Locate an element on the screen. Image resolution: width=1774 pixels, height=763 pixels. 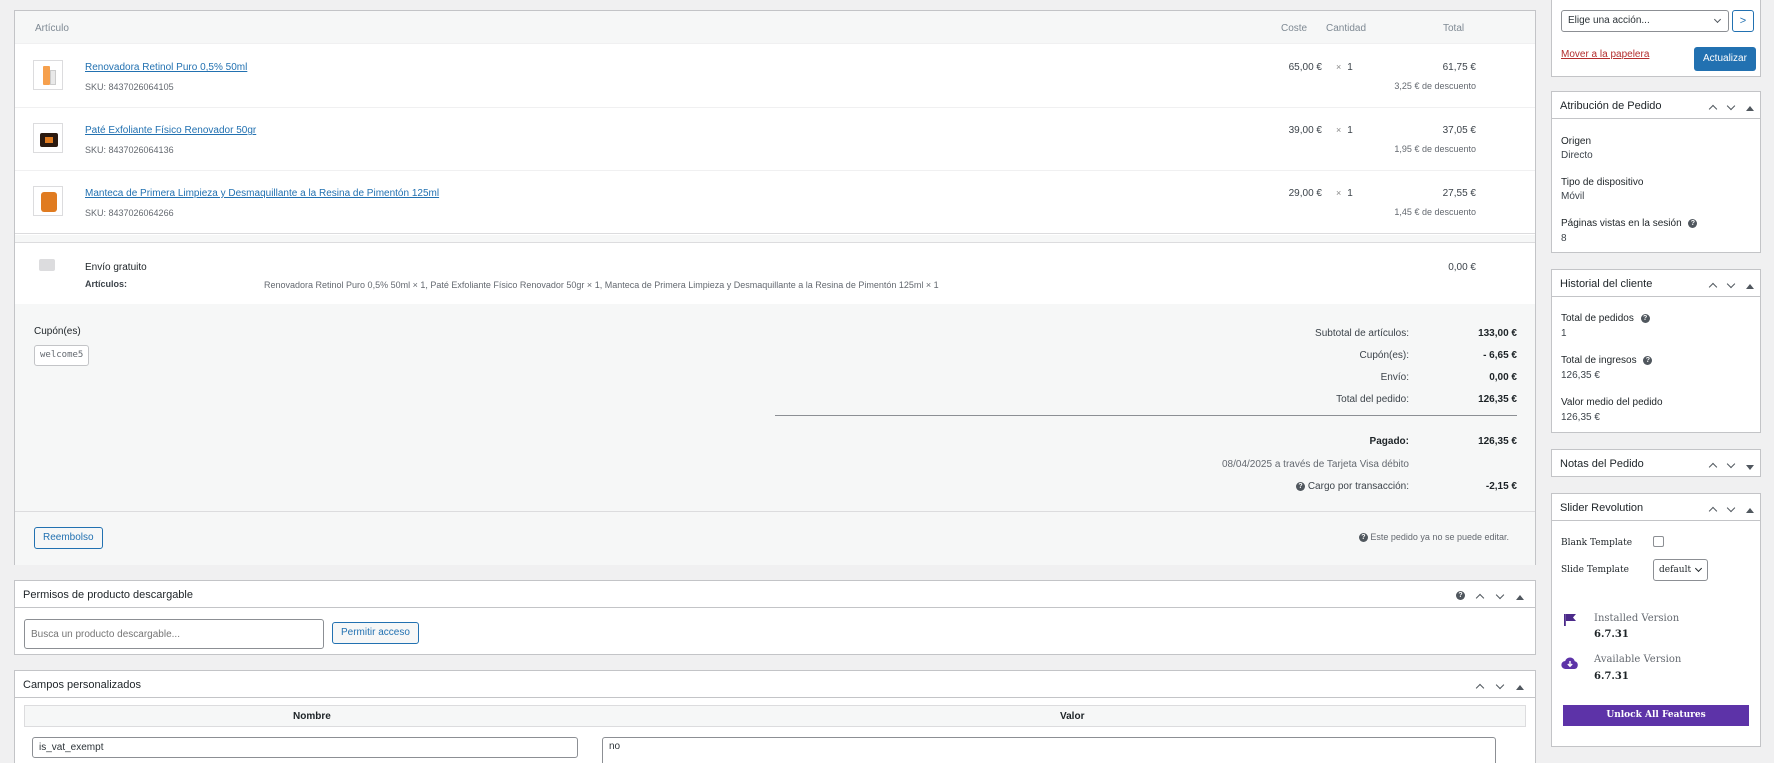
paid-value: 126,35 € is located at coordinates (1497, 441).